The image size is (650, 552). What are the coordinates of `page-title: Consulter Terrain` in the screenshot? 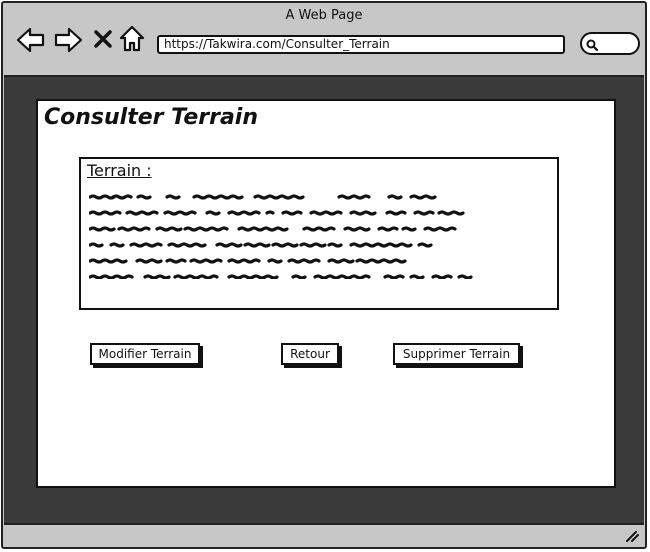 It's located at (151, 117).